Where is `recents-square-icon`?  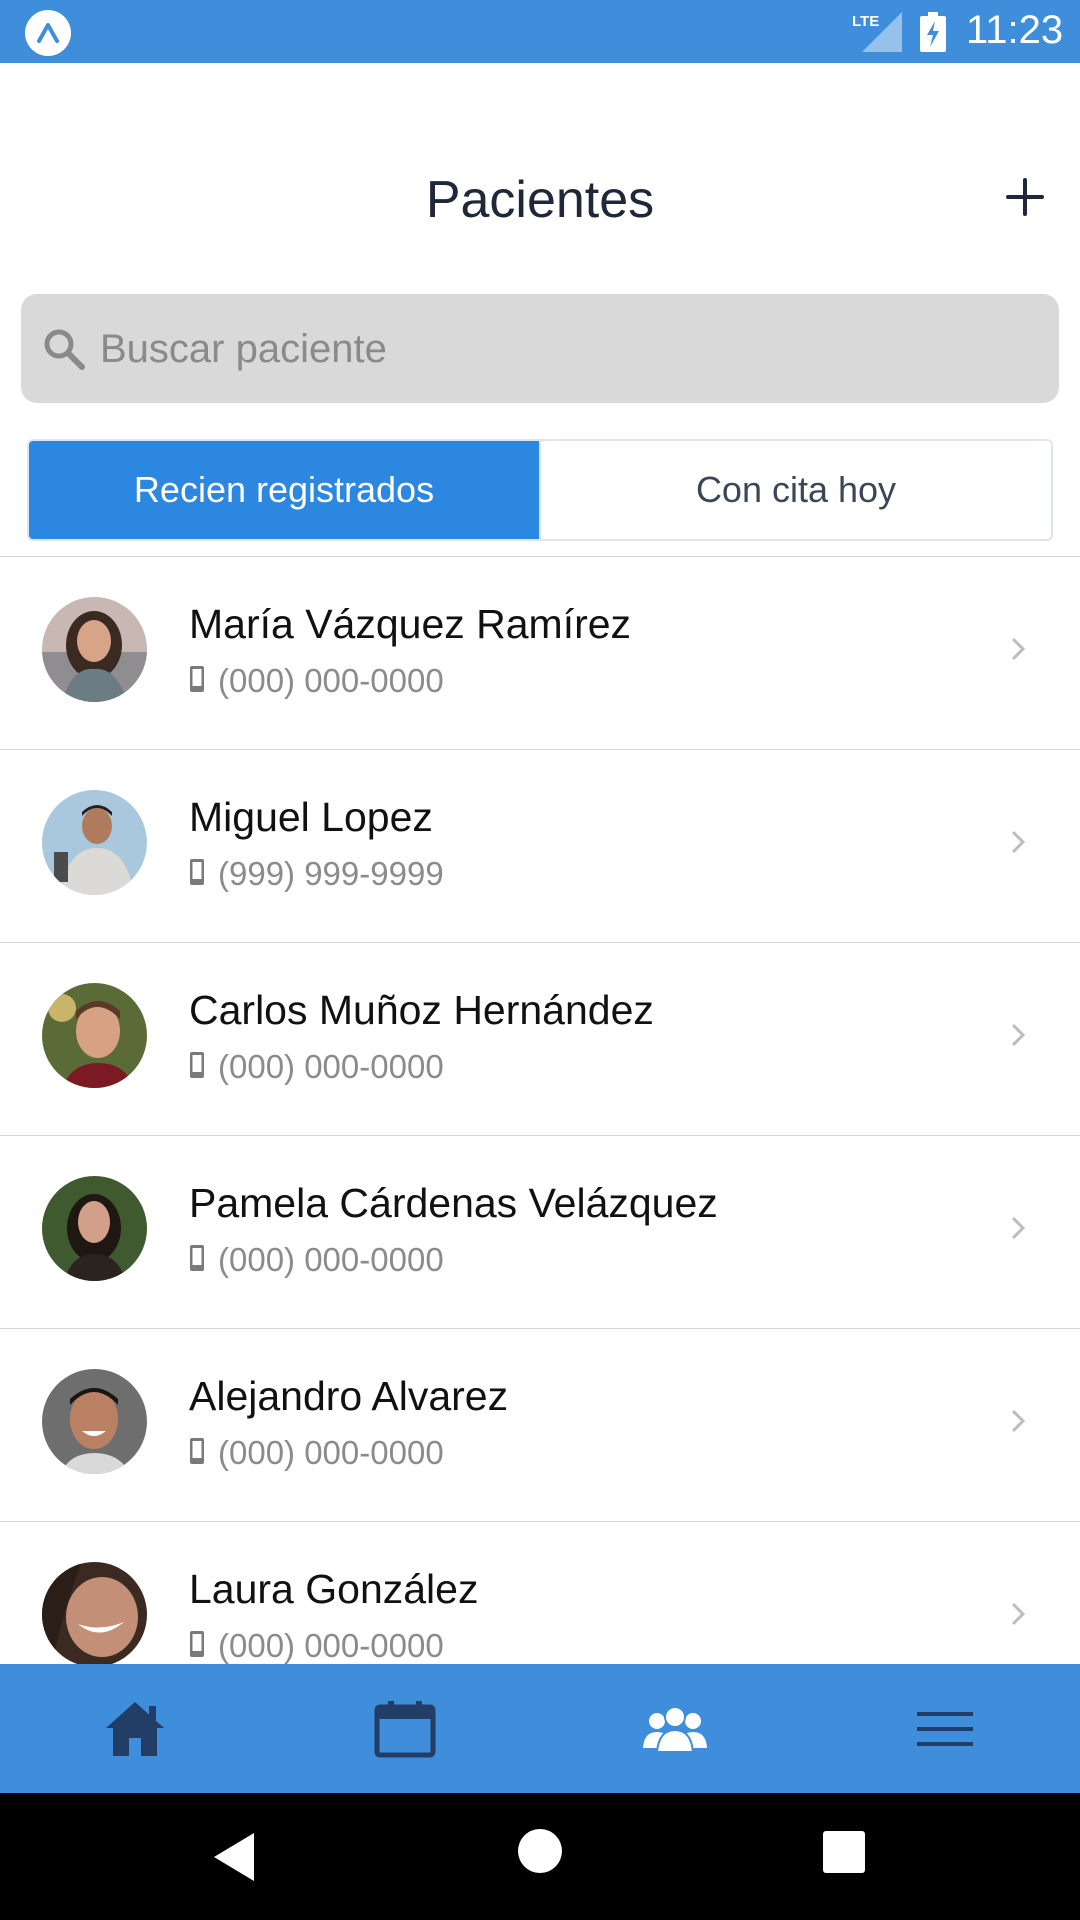 recents-square-icon is located at coordinates (844, 1852).